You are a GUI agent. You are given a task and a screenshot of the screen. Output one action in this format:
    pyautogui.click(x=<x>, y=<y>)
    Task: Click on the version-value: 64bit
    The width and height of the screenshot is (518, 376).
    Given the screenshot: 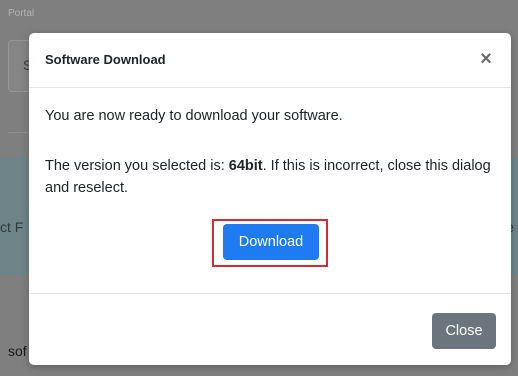 What is the action you would take?
    pyautogui.click(x=245, y=166)
    